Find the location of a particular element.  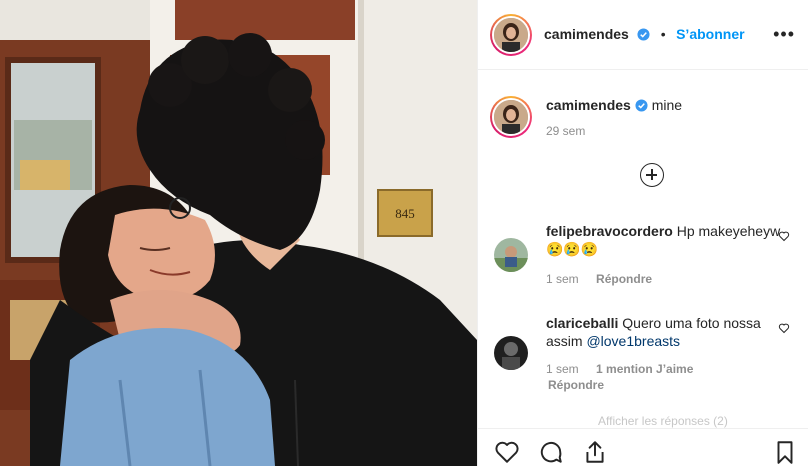

post-header: camimendes • S’abonner ••• is located at coordinates (643, 35).